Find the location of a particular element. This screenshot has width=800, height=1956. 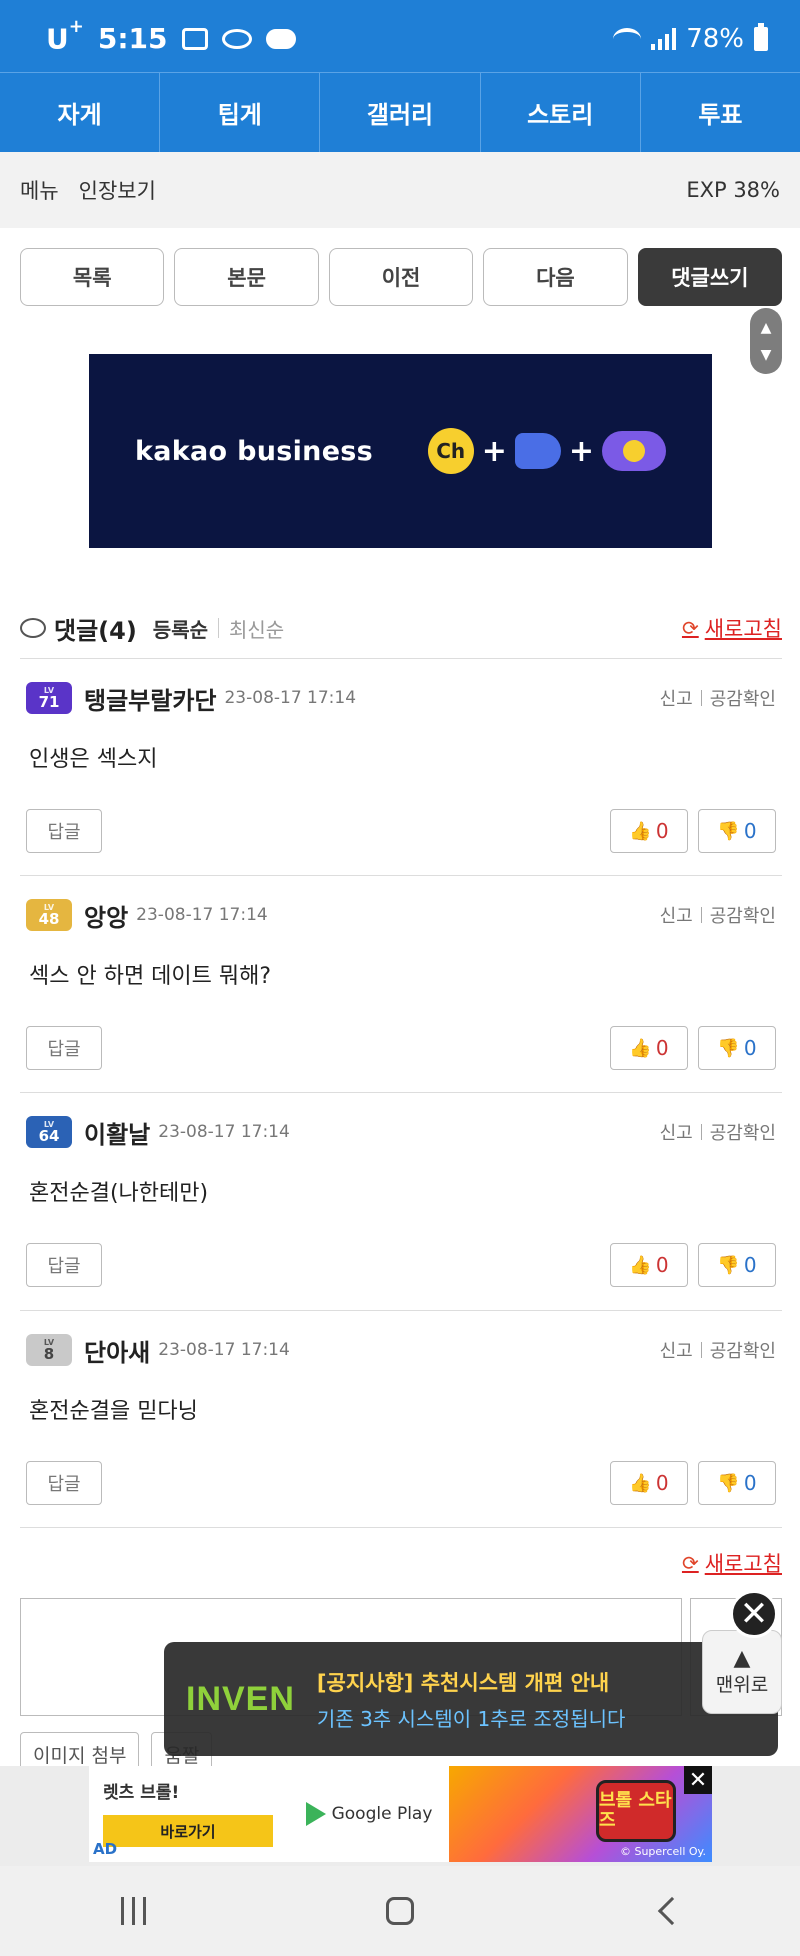

exp-label: EXP 38% is located at coordinates (733, 190).